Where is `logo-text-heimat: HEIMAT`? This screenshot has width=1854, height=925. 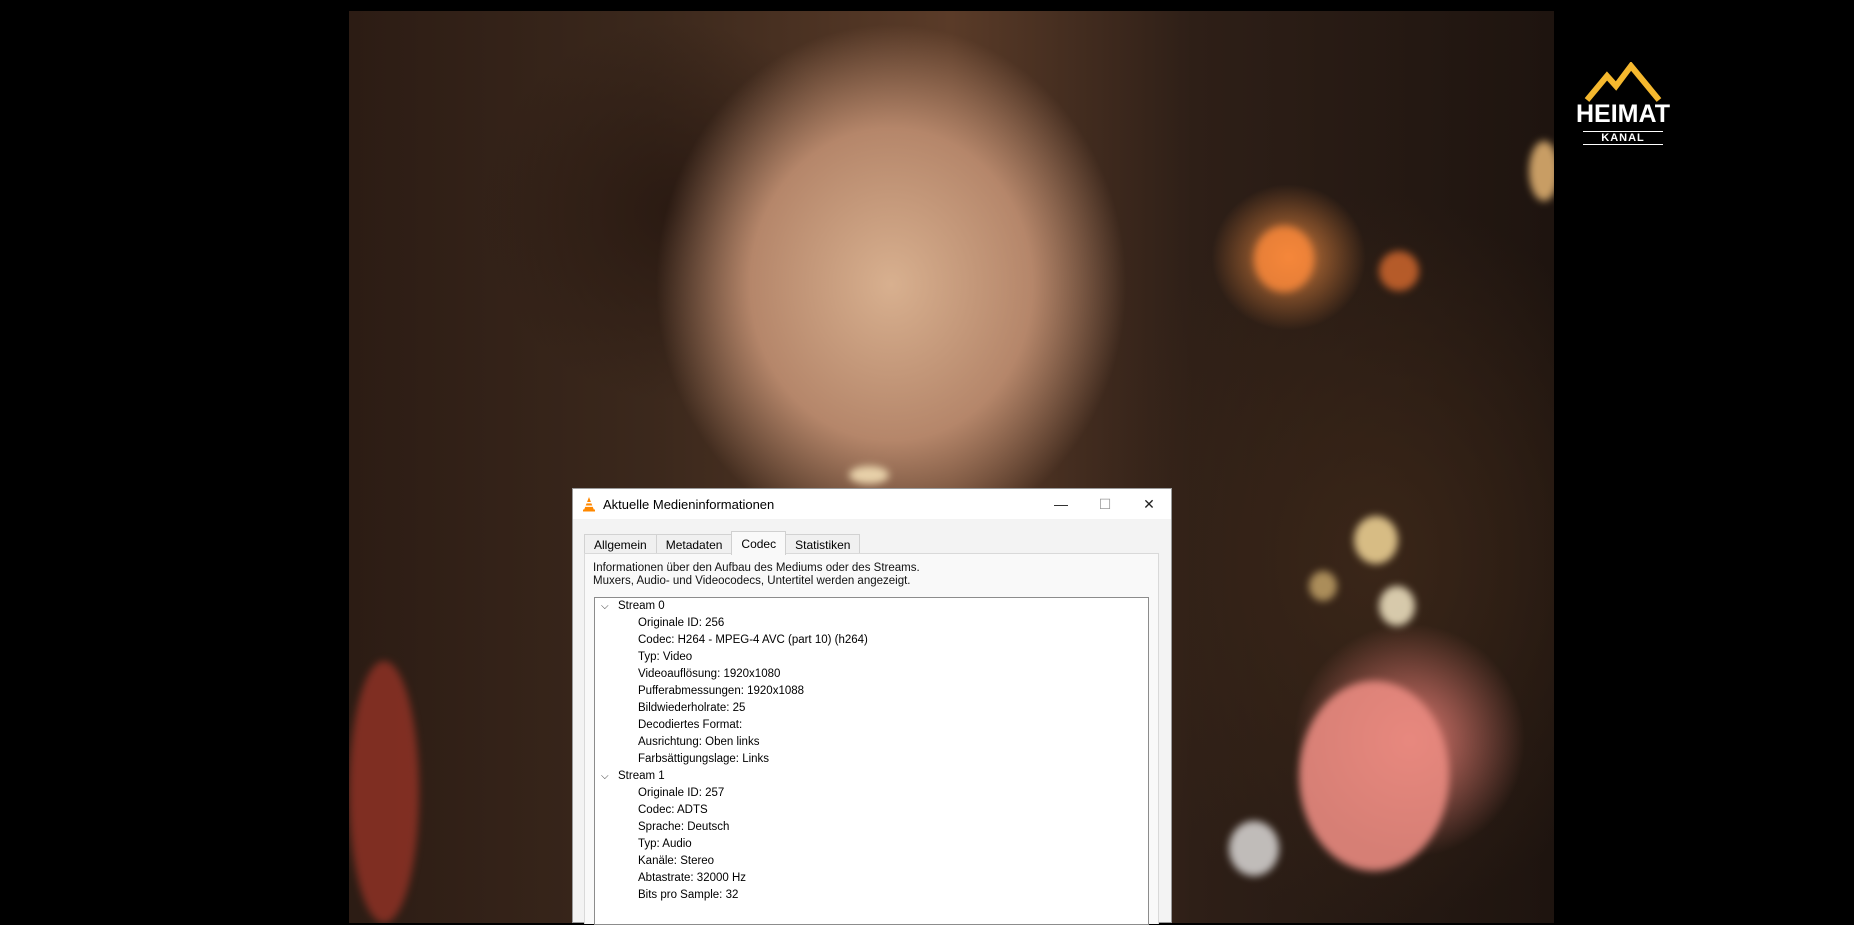 logo-text-heimat: HEIMAT is located at coordinates (1623, 114).